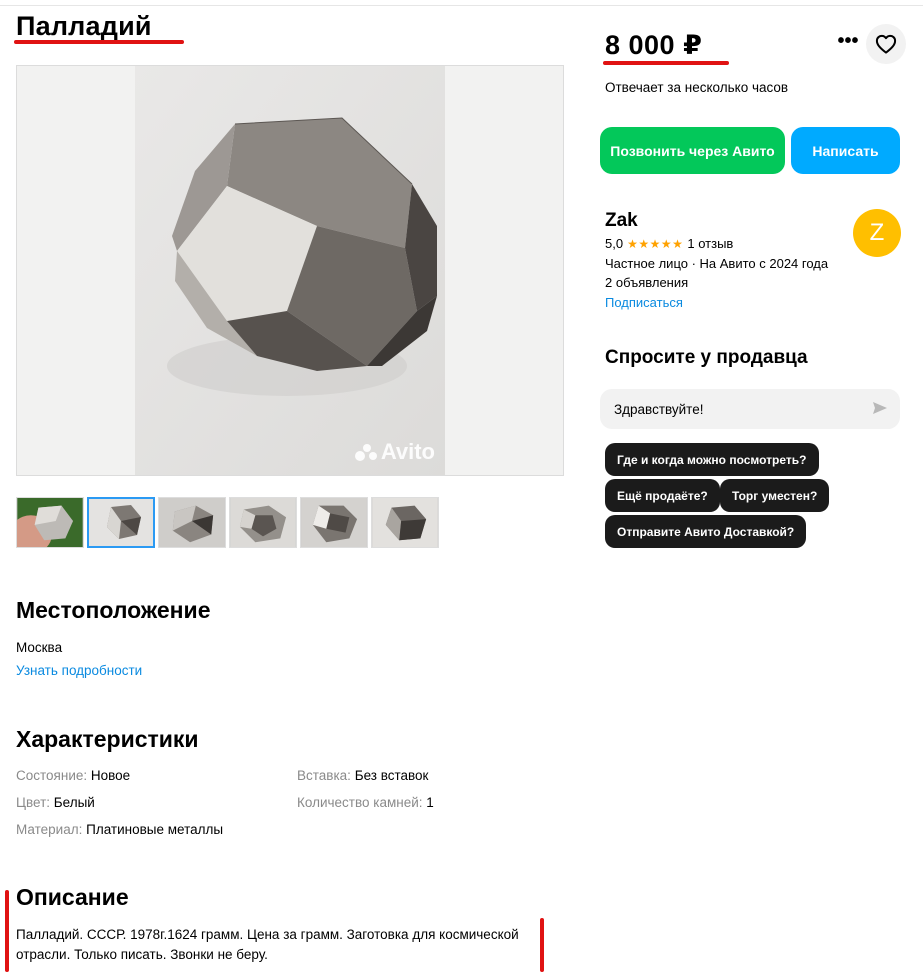 This screenshot has height=974, width=923. What do you see at coordinates (706, 531) in the screenshot?
I see `quick-question-chip: Отправите Авито Доставкой?` at bounding box center [706, 531].